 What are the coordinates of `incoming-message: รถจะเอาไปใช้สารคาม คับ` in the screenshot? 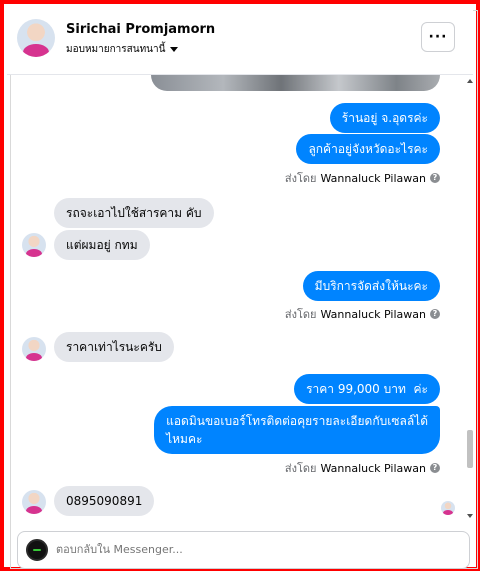 It's located at (134, 213).